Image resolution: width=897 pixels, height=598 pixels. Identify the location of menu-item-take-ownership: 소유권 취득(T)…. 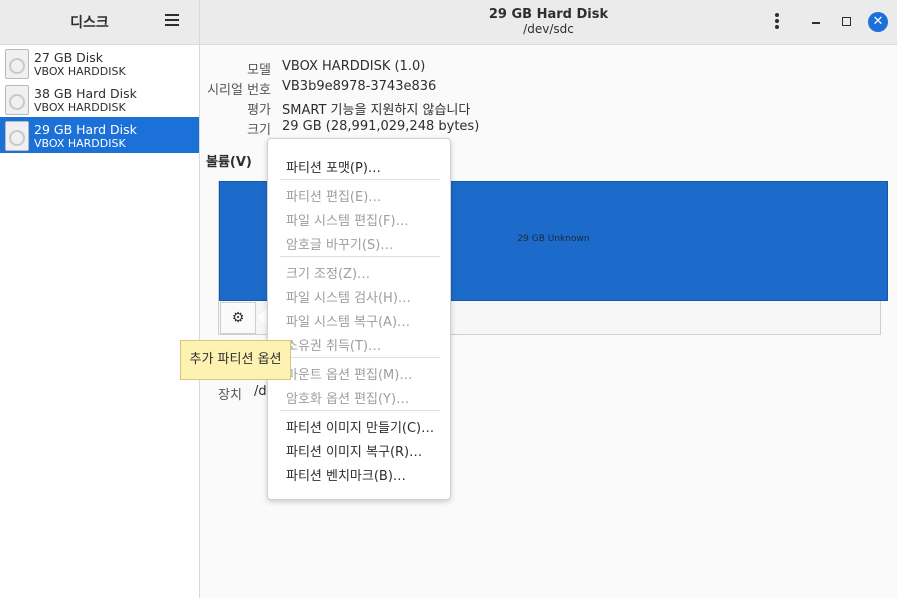
(333, 344).